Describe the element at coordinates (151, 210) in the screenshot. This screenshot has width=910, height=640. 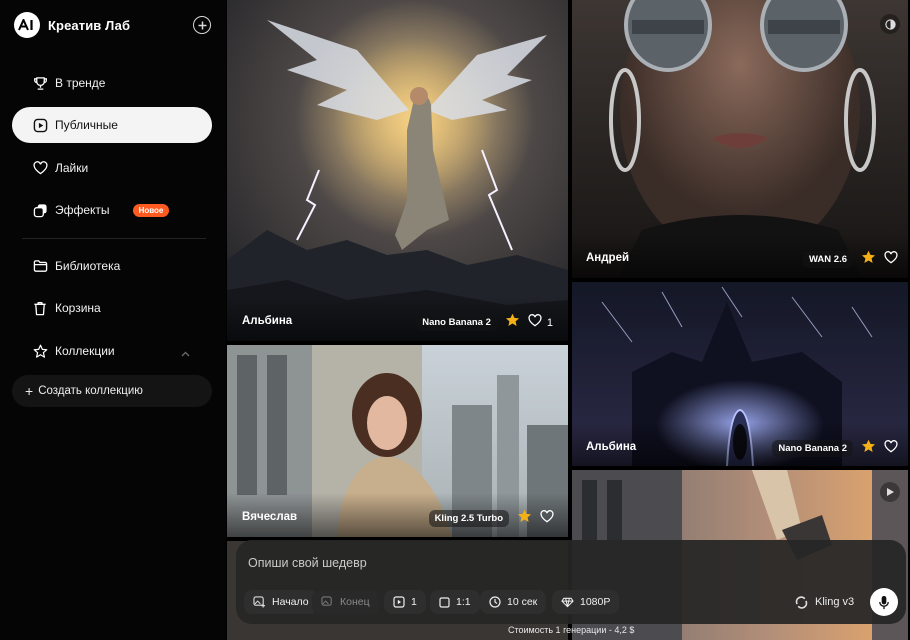
I see `new-badge: Новое` at that location.